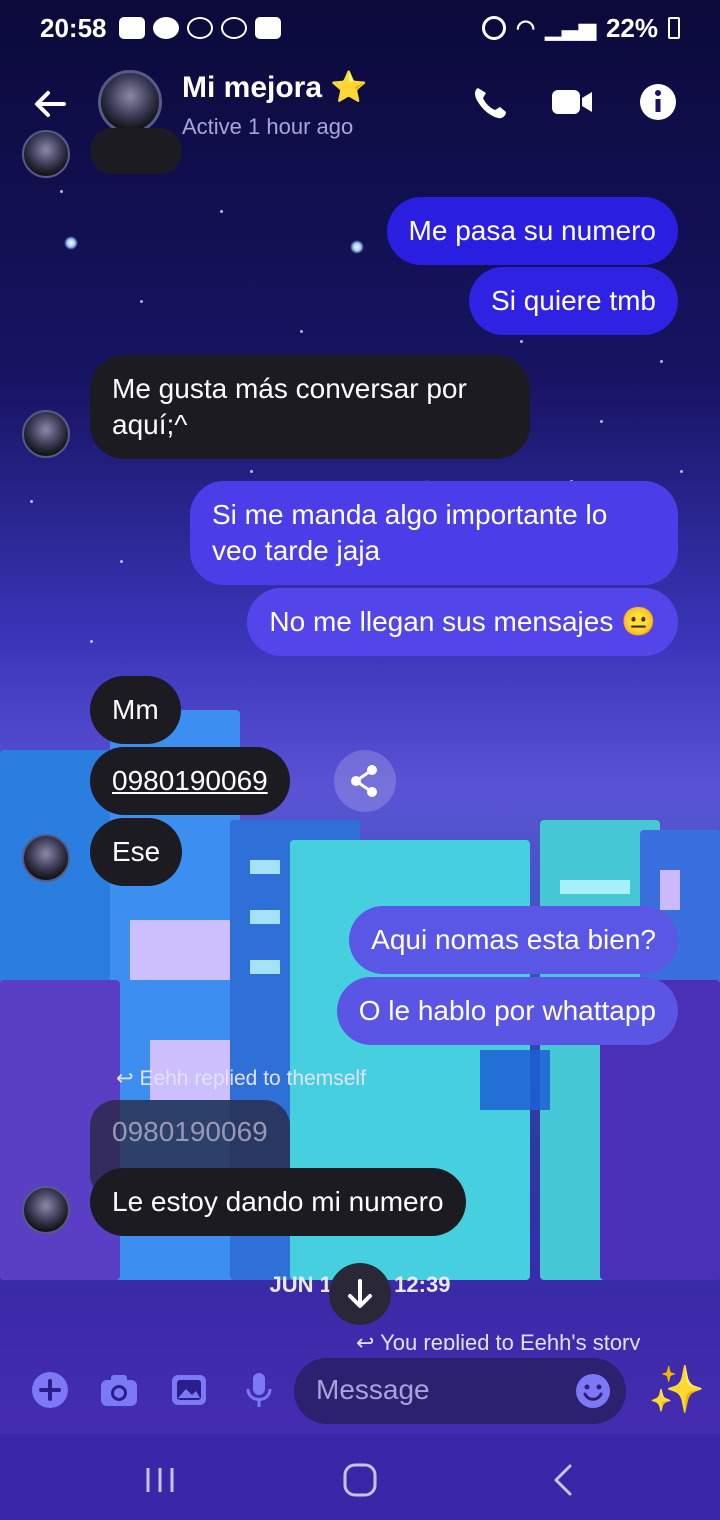  Describe the element at coordinates (510, 1340) in the screenshot. I see `story-reply-label: You replied to Eehh's story` at that location.